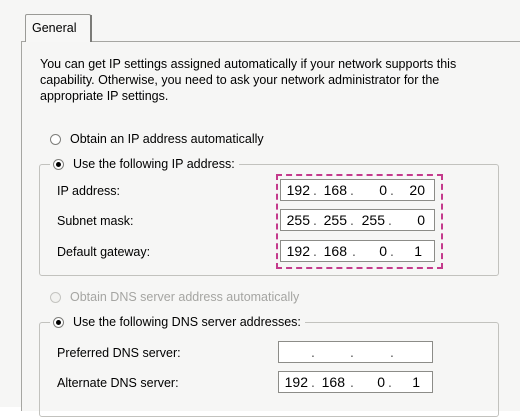 Image resolution: width=520 pixels, height=417 pixels. Describe the element at coordinates (91, 28) in the screenshot. I see `tab-divider` at that location.